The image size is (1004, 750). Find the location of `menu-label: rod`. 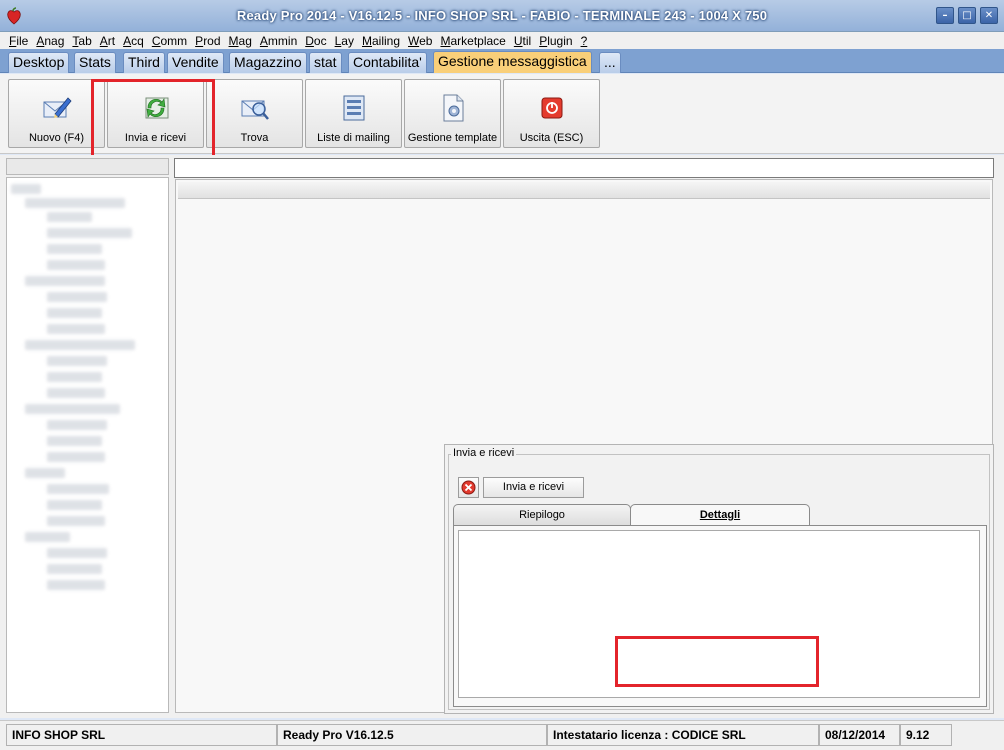

menu-label: rod is located at coordinates (212, 40).